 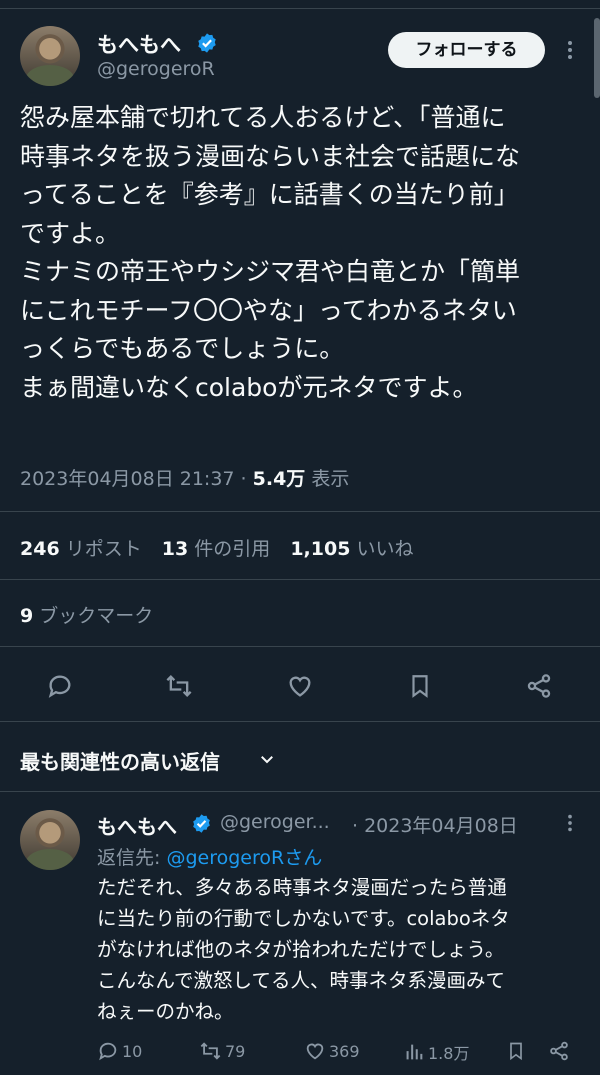 I want to click on follow-button: フォローする, so click(x=466, y=50).